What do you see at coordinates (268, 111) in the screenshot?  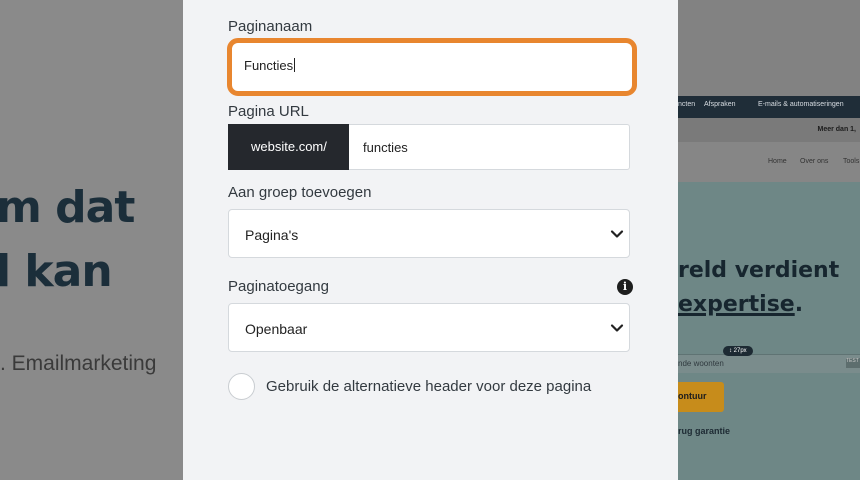 I see `page-url-label: Pagina URL` at bounding box center [268, 111].